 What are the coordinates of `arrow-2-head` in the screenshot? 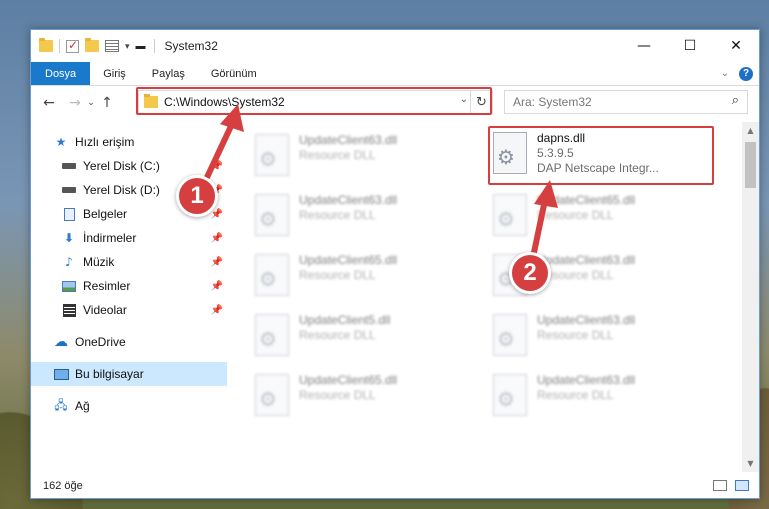 It's located at (546, 194).